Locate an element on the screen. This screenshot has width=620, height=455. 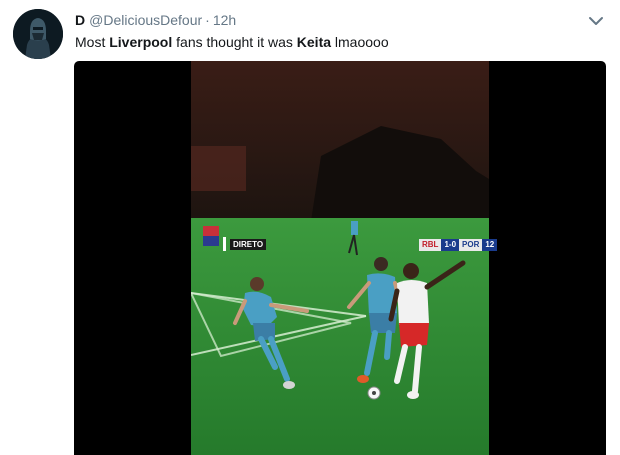
tweet-header: D @DeliciousDefour · 12h is located at coordinates (155, 20).